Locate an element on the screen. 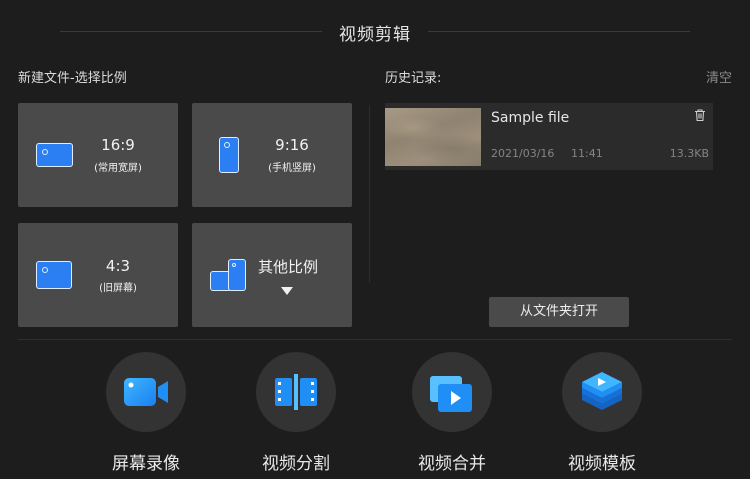  tool-label: 视频合并 is located at coordinates (452, 464).